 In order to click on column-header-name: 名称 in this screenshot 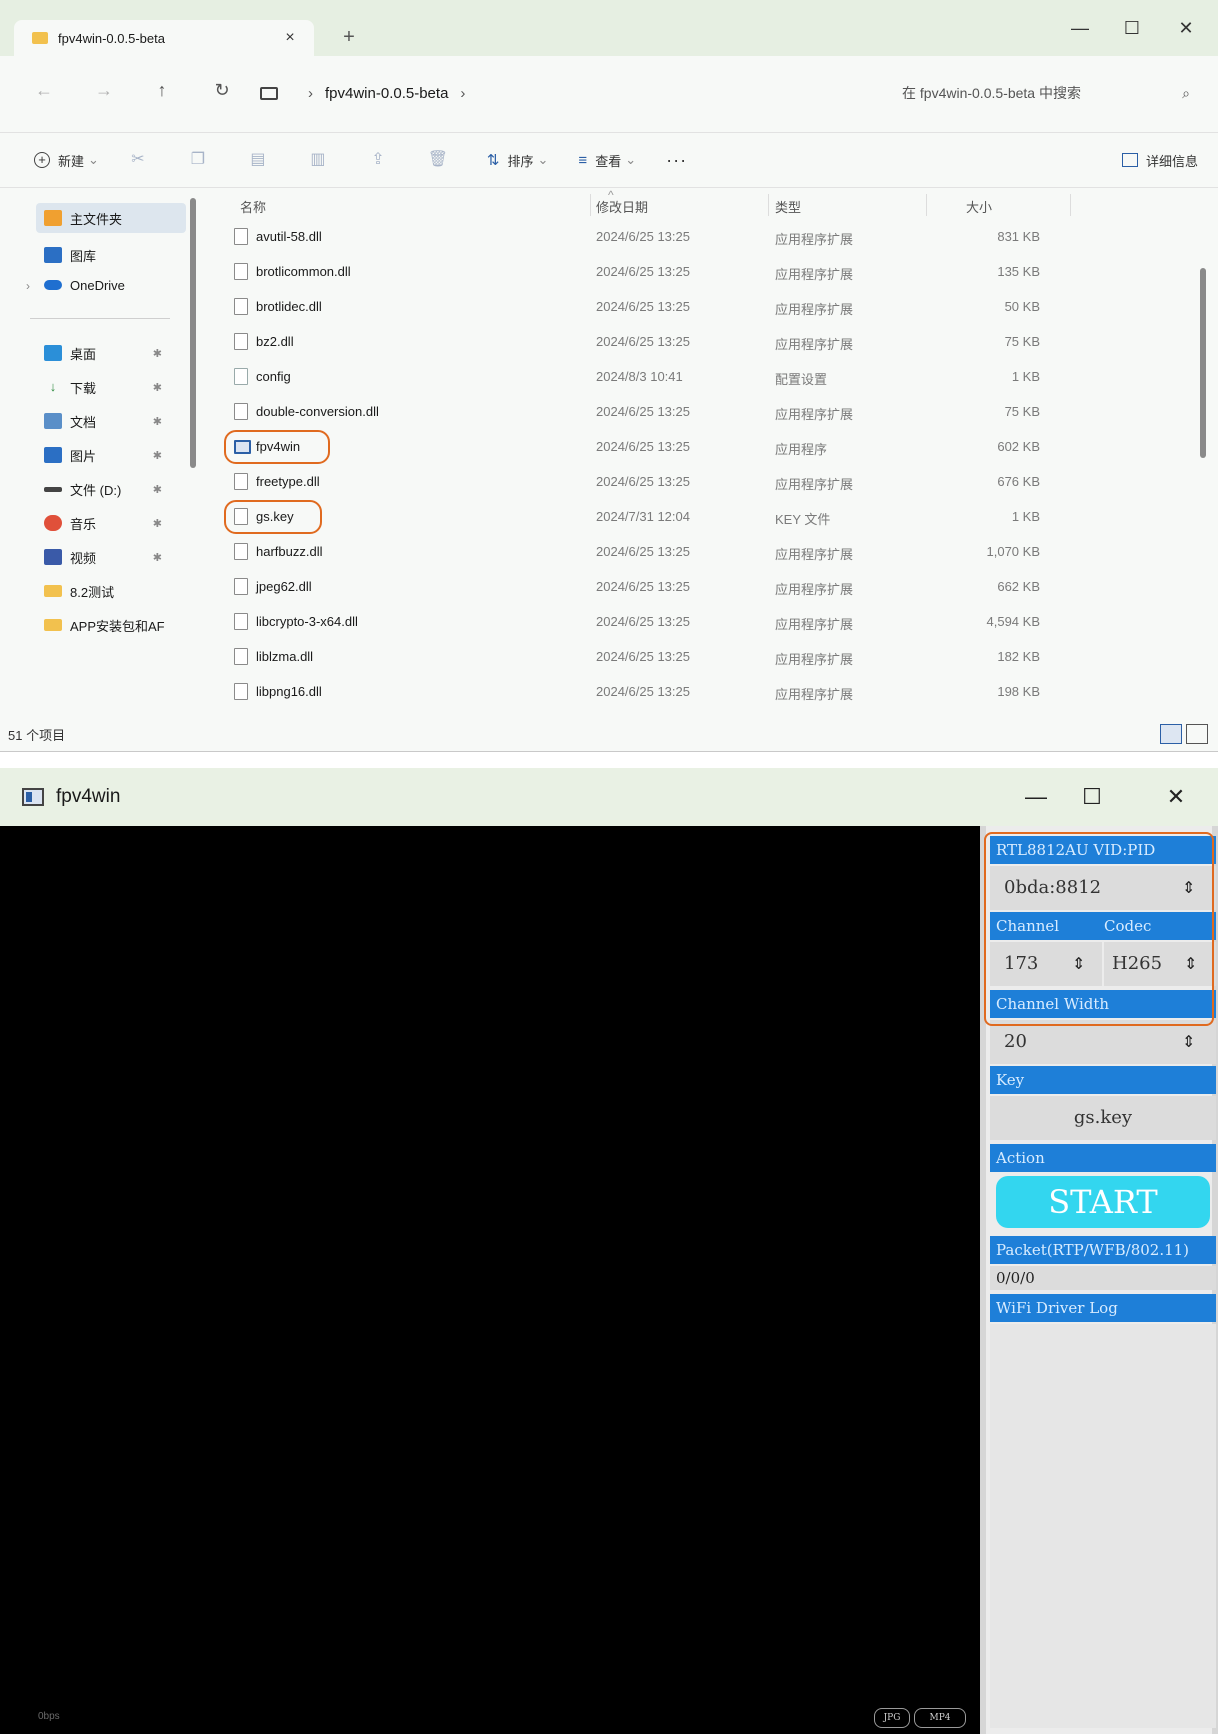, I will do `click(253, 206)`.